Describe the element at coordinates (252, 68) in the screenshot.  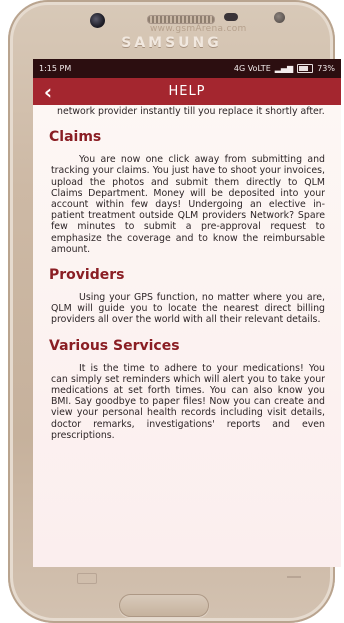
I see `network-indicator: 4G VoLTE` at that location.